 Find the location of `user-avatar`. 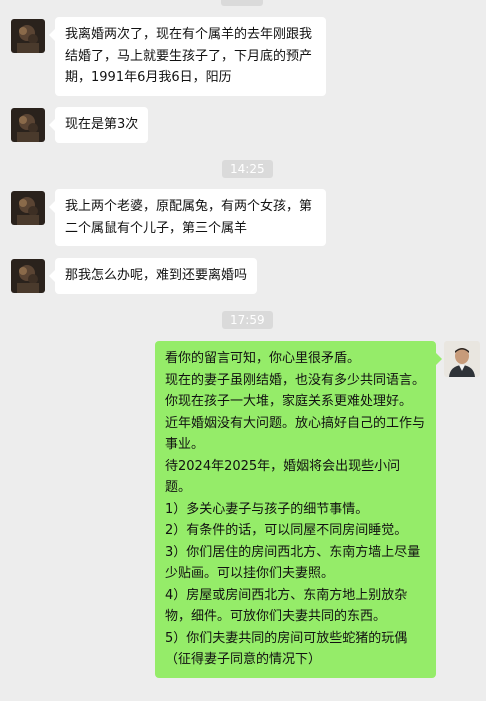

user-avatar is located at coordinates (462, 359).